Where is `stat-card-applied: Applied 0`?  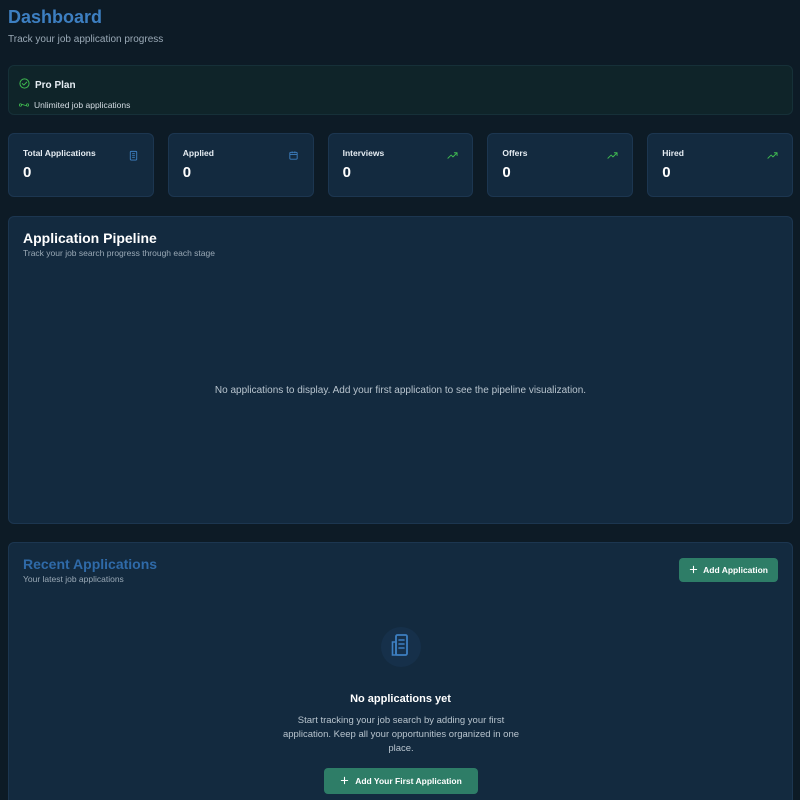 stat-card-applied: Applied 0 is located at coordinates (240, 165).